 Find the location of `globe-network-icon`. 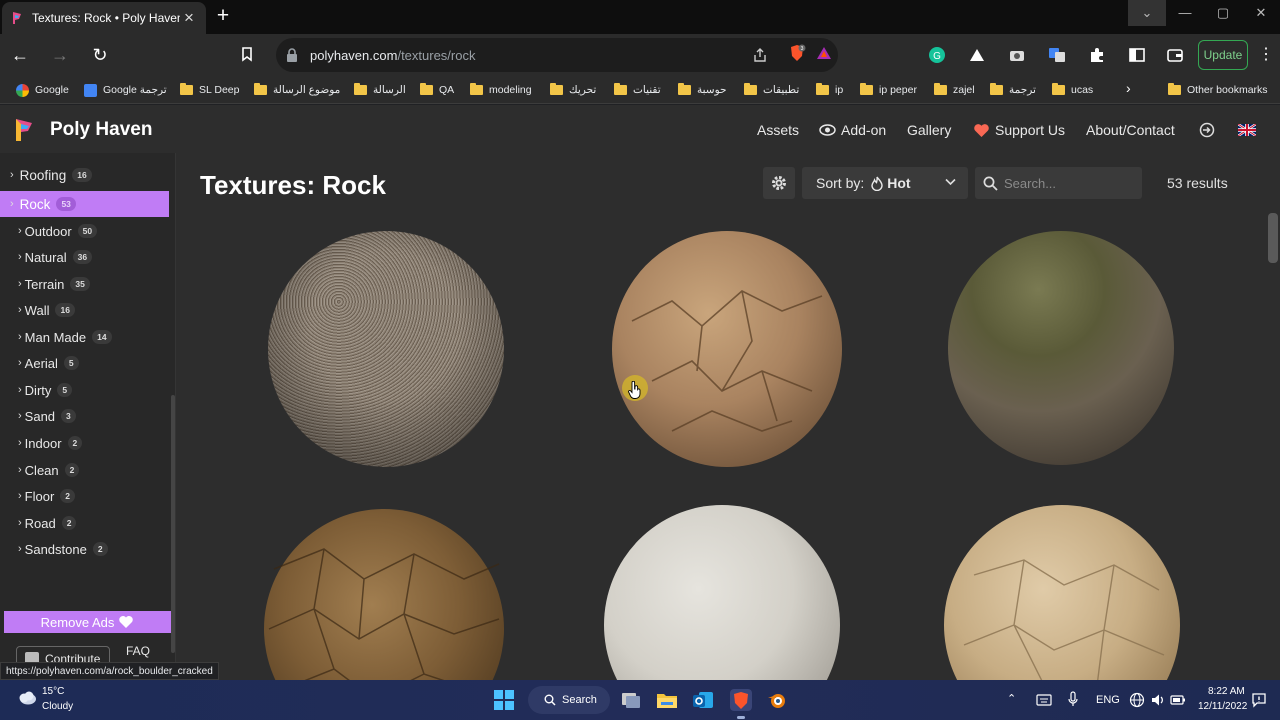

globe-network-icon is located at coordinates (1137, 700).